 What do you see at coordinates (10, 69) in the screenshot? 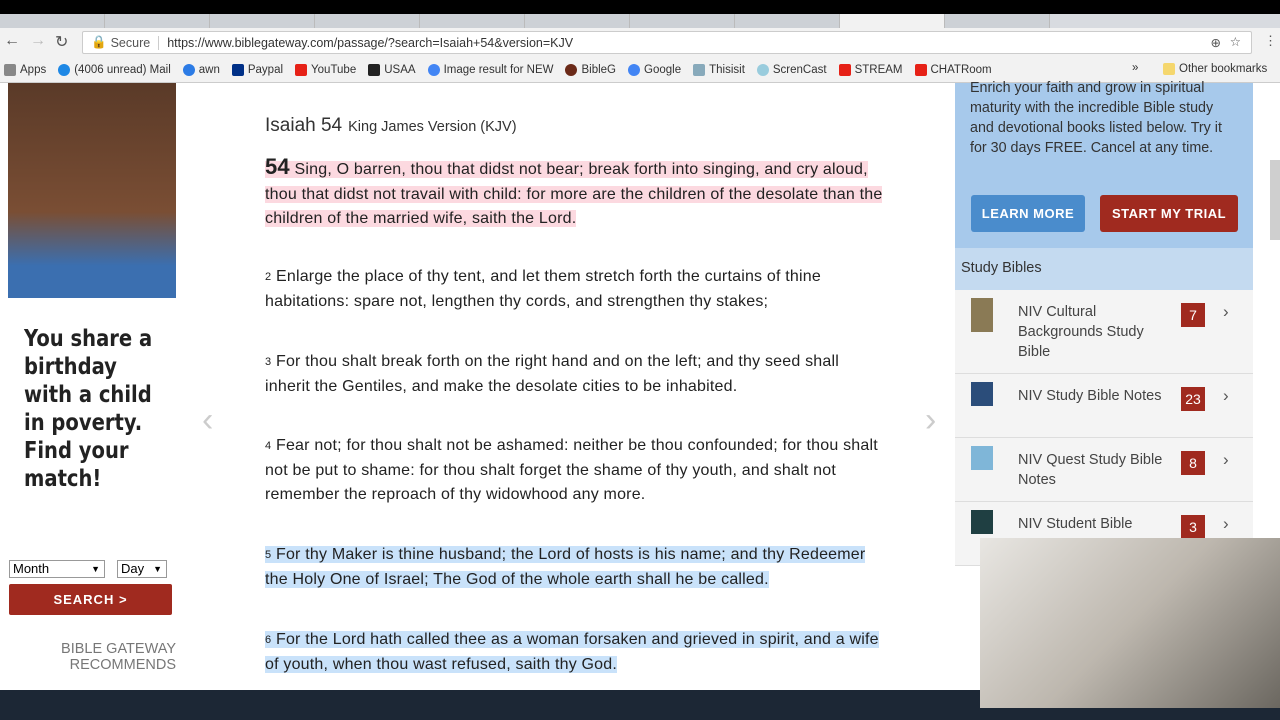
I see `apps-icon` at bounding box center [10, 69].